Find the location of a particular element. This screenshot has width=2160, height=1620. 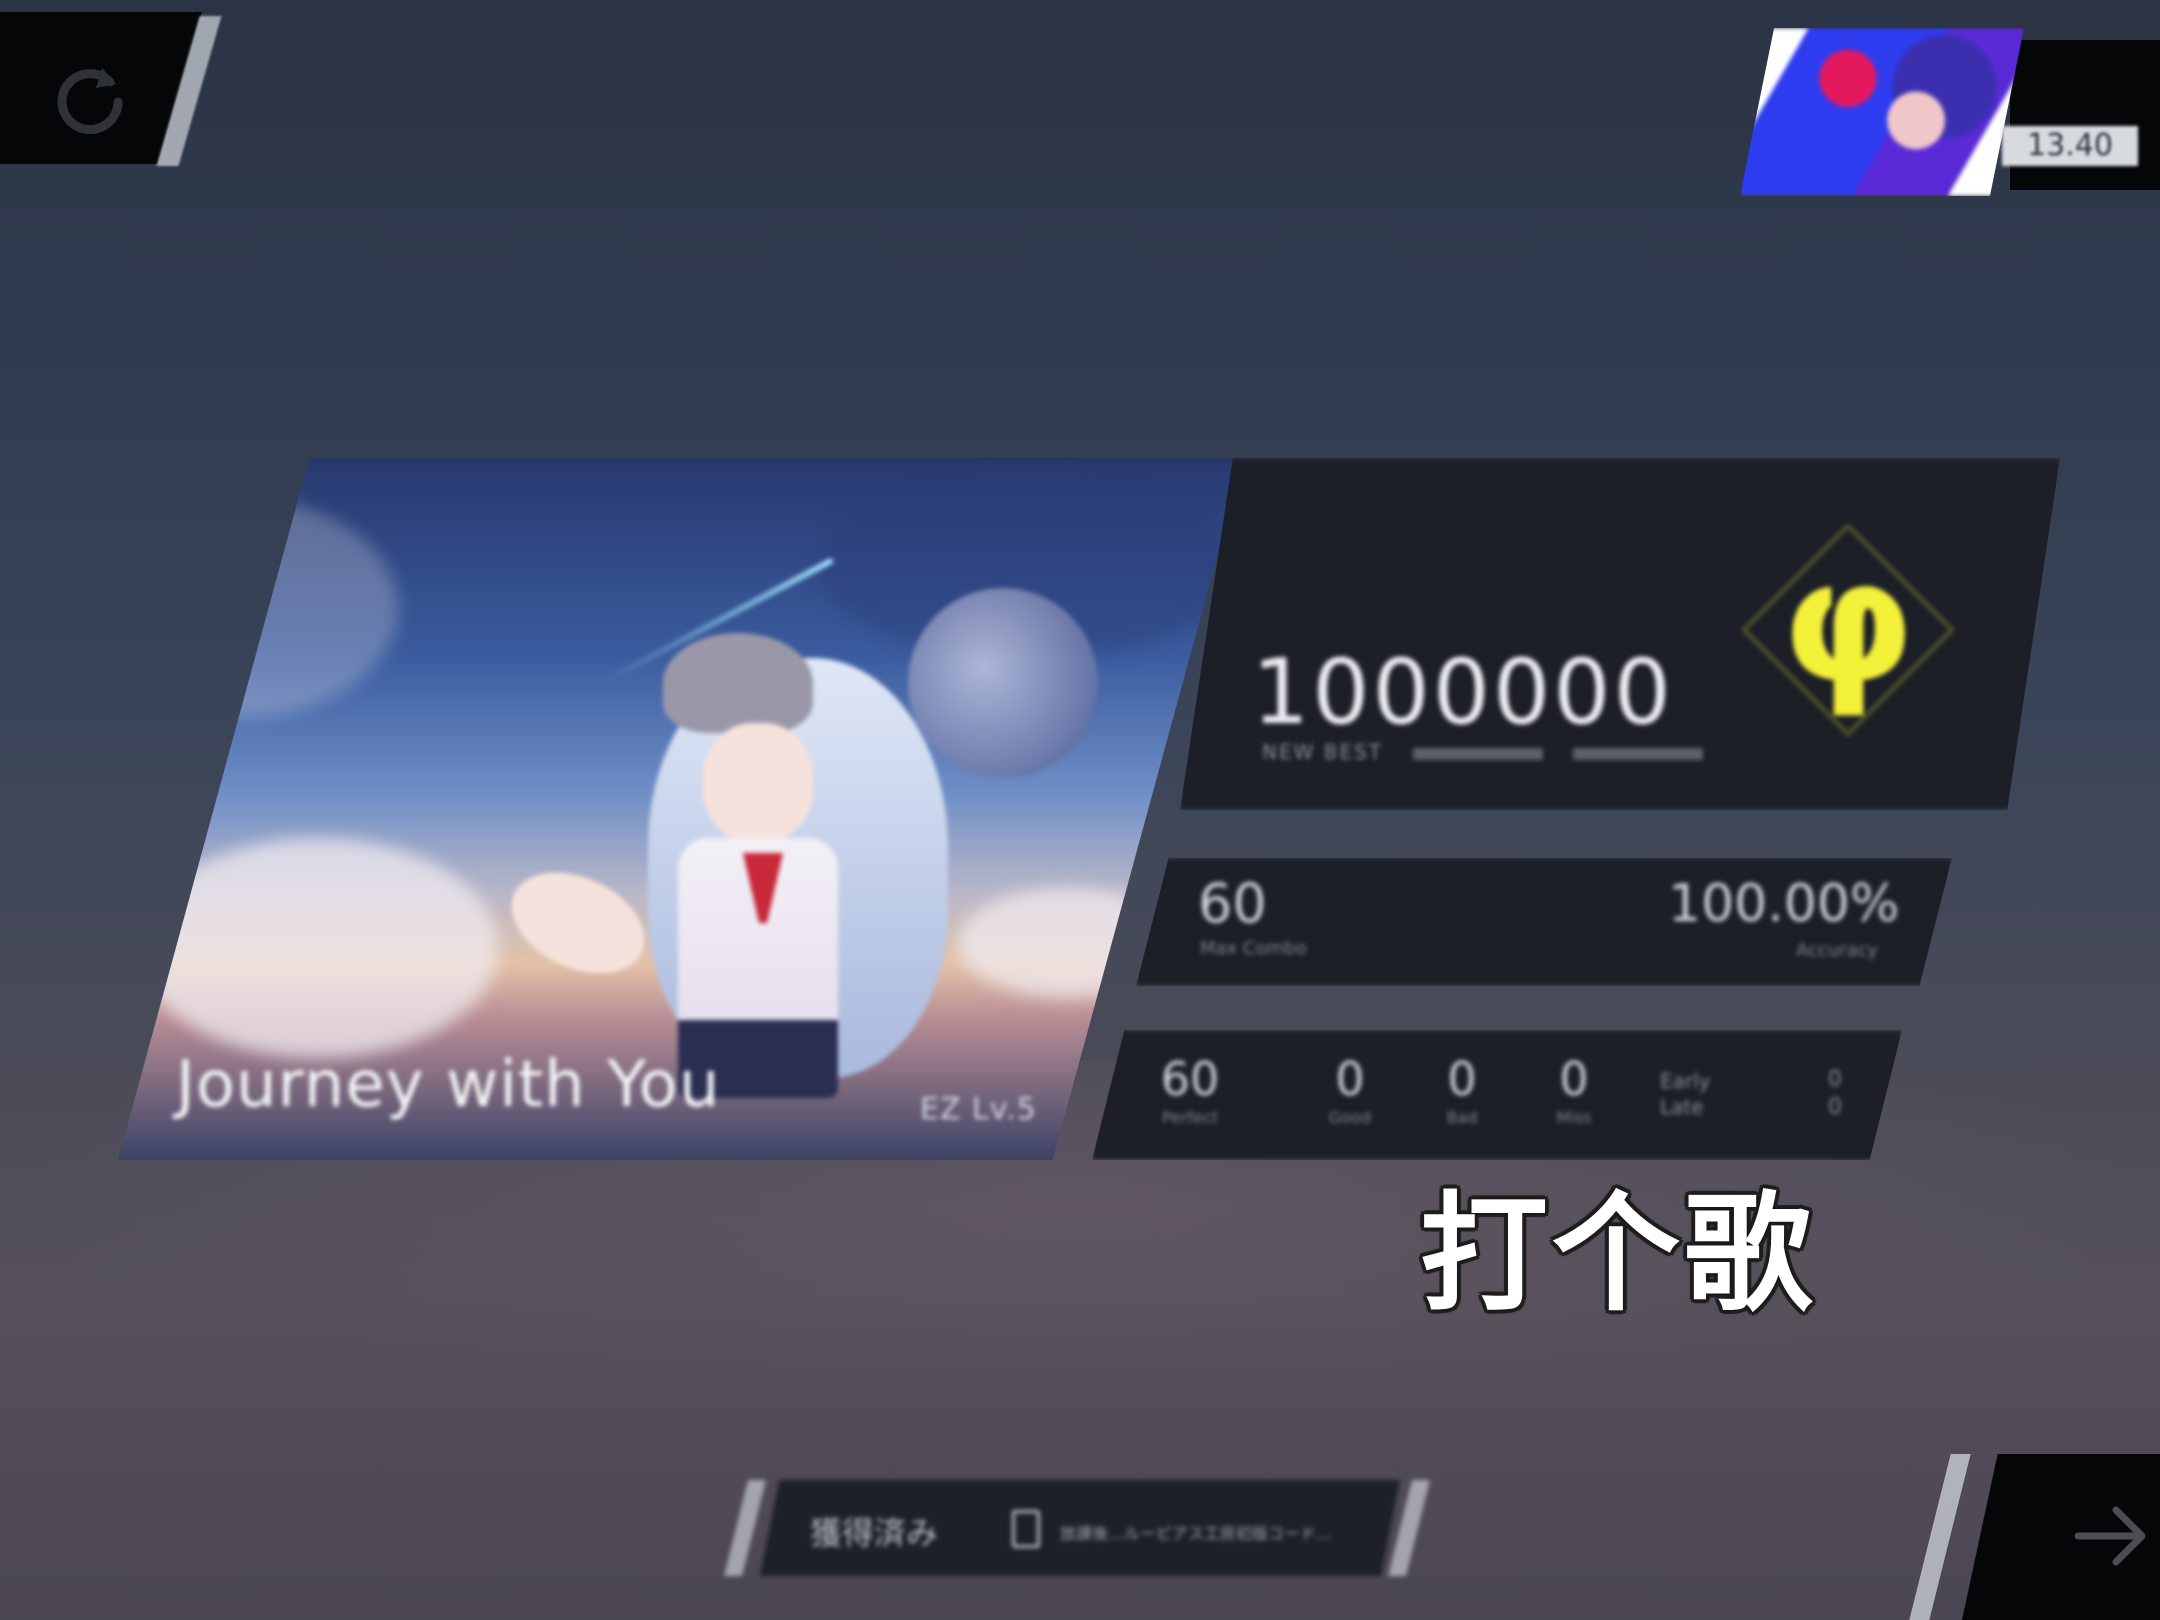

judgement-value: 60 is located at coordinates (1190, 1079).